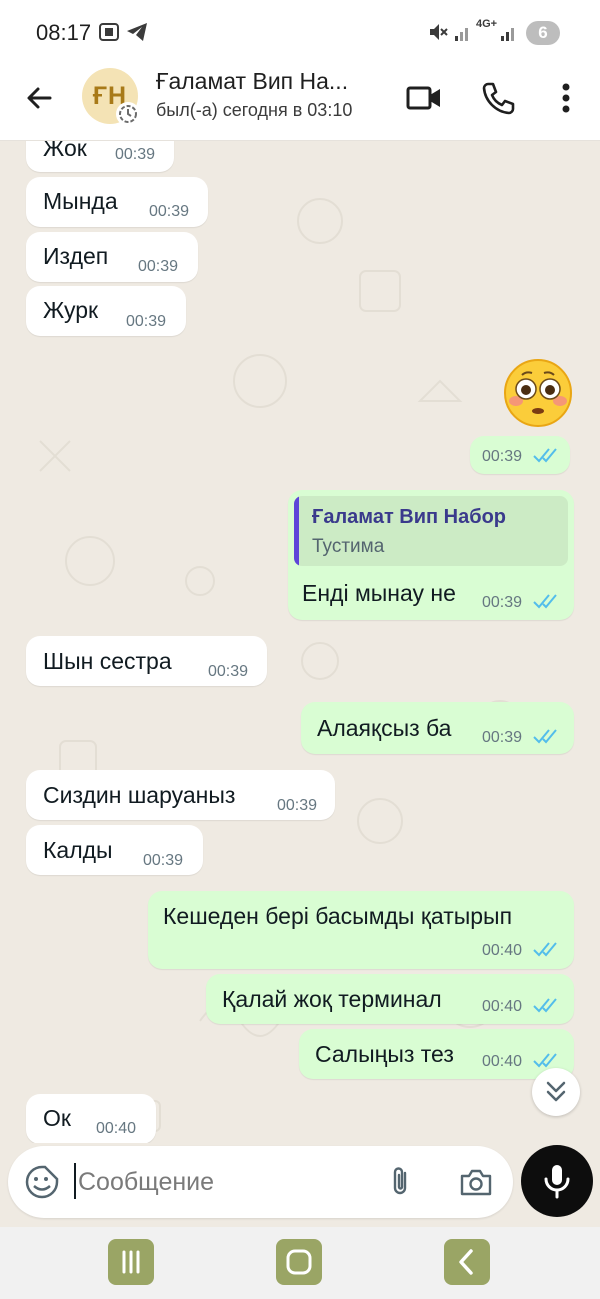 Image resolution: width=600 pixels, height=1299 pixels. Describe the element at coordinates (78, 850) in the screenshot. I see `message-text: Калды` at that location.